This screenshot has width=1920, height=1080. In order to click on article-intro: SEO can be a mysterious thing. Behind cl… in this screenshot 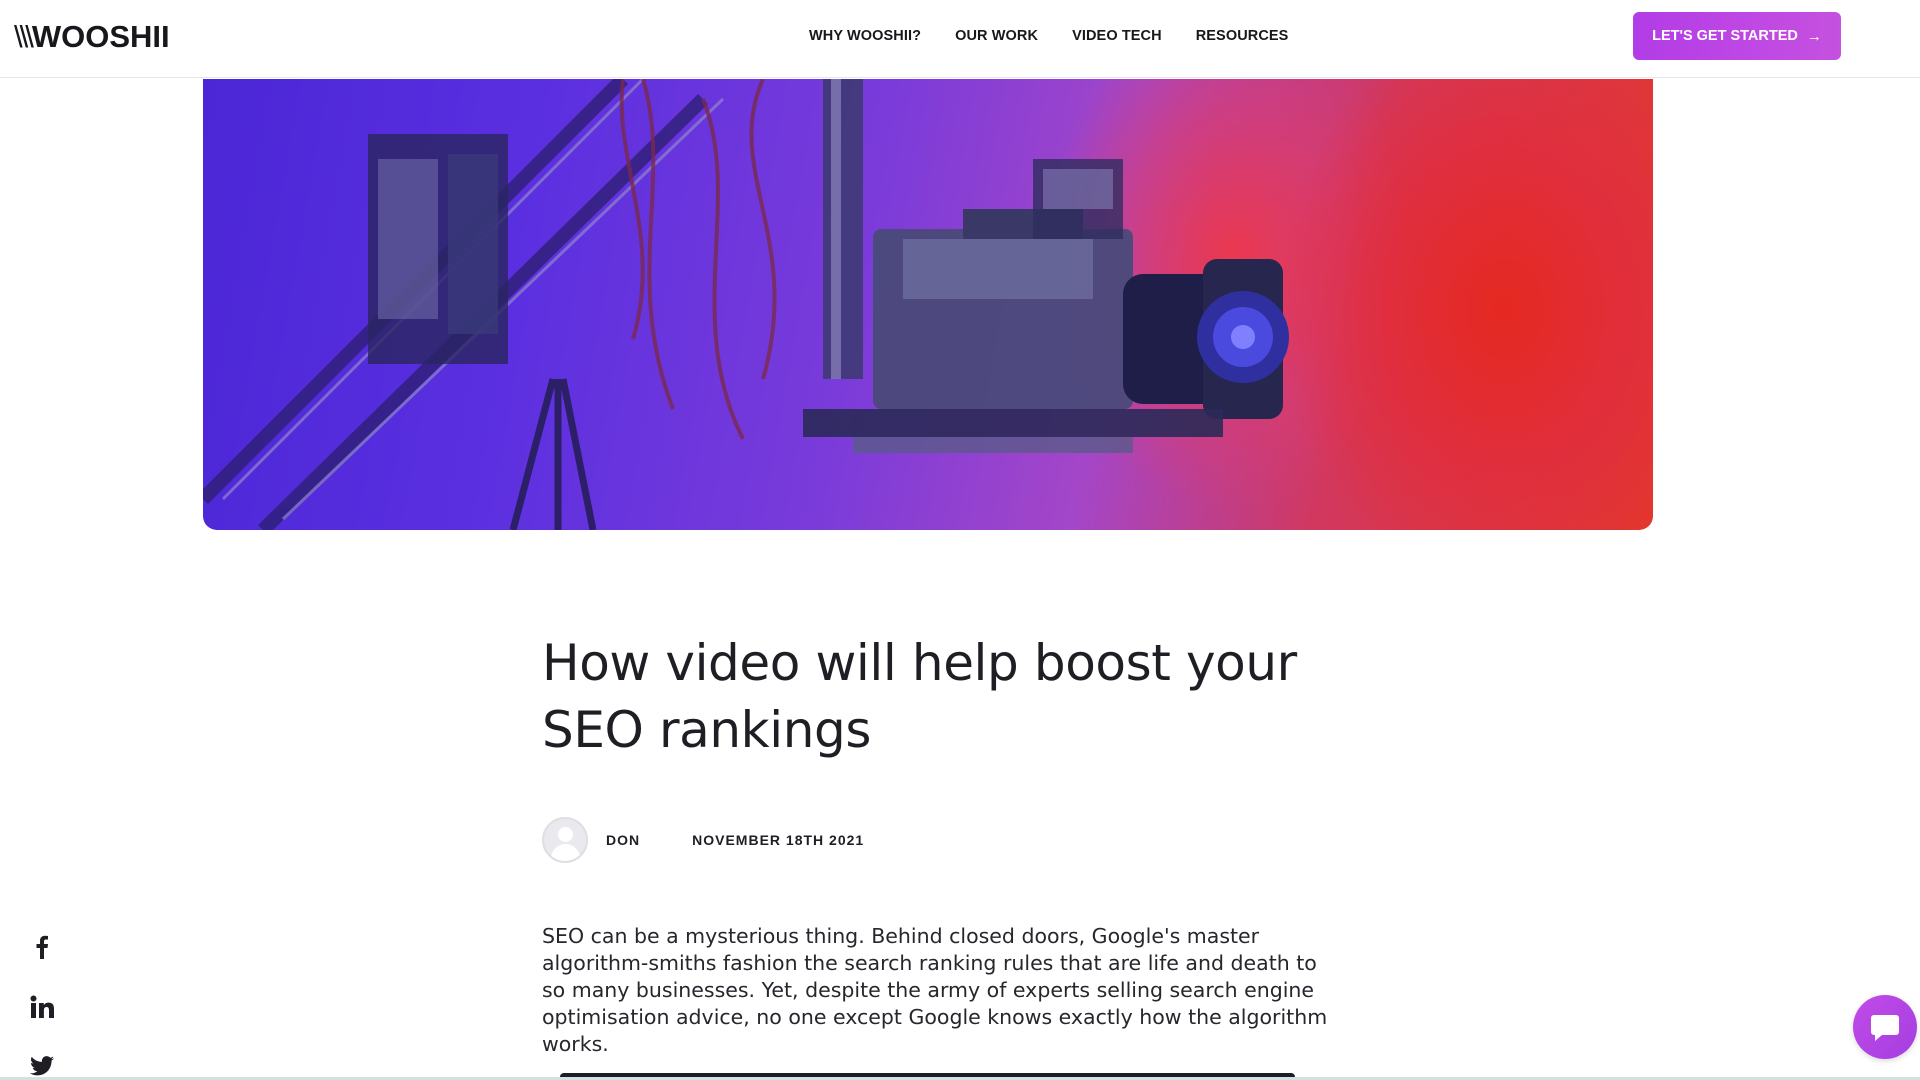, I will do `click(935, 990)`.